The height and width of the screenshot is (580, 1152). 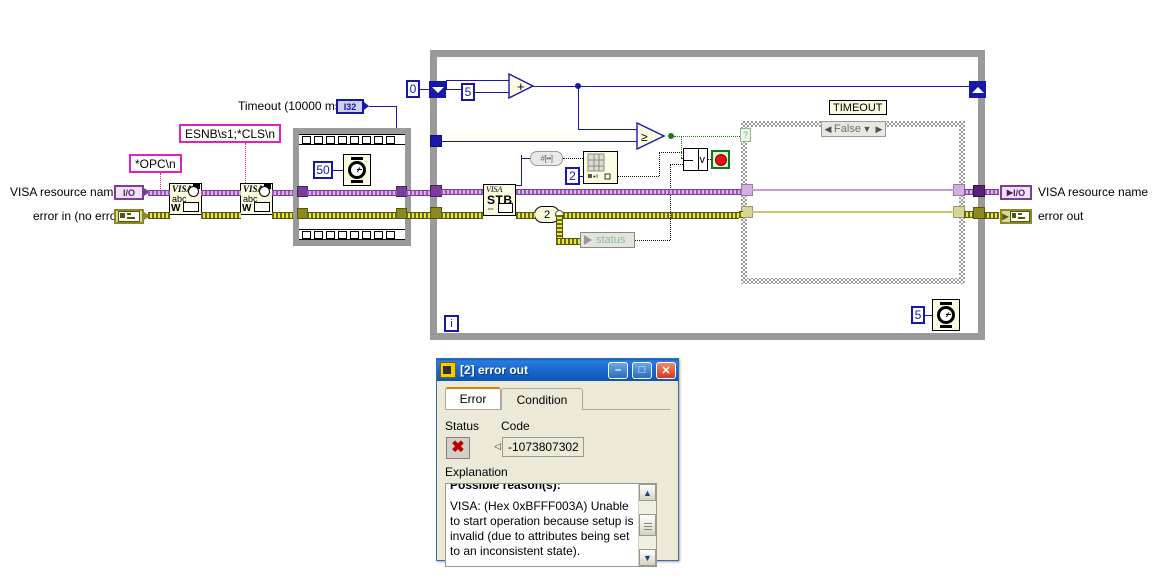 What do you see at coordinates (291, 106) in the screenshot?
I see `timeout-label: Timeout (10000 ms)` at bounding box center [291, 106].